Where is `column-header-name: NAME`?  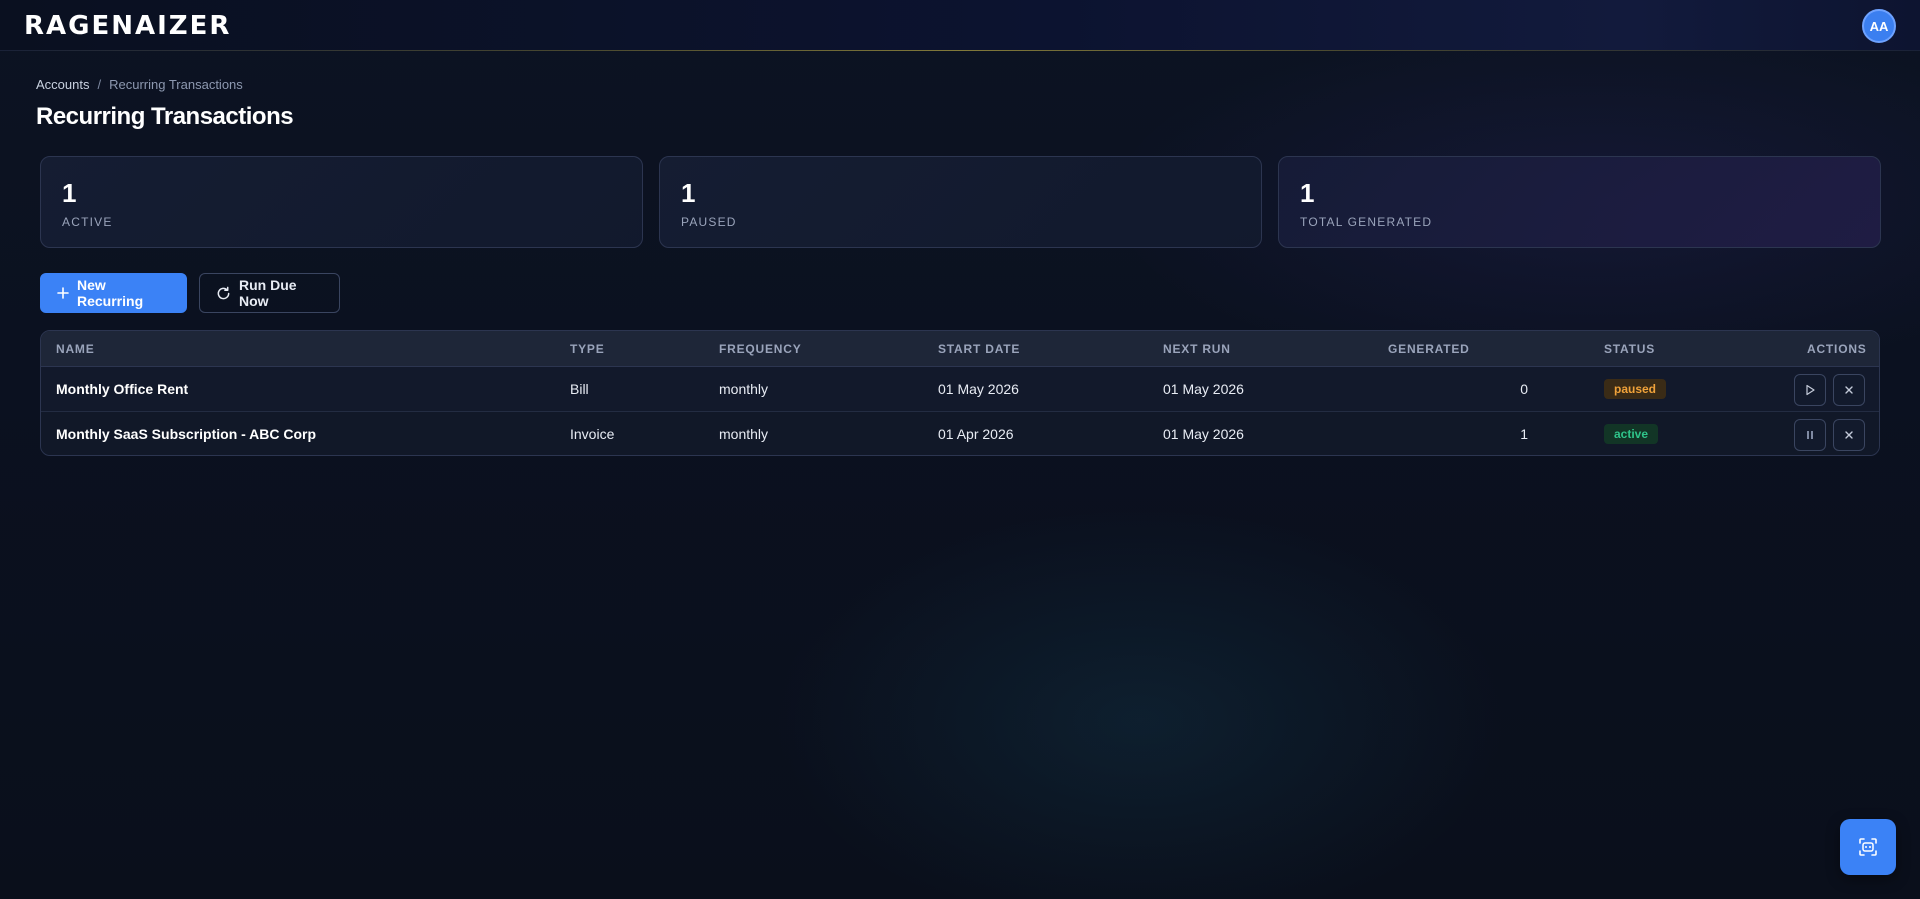
column-header-name: NAME is located at coordinates (75, 349).